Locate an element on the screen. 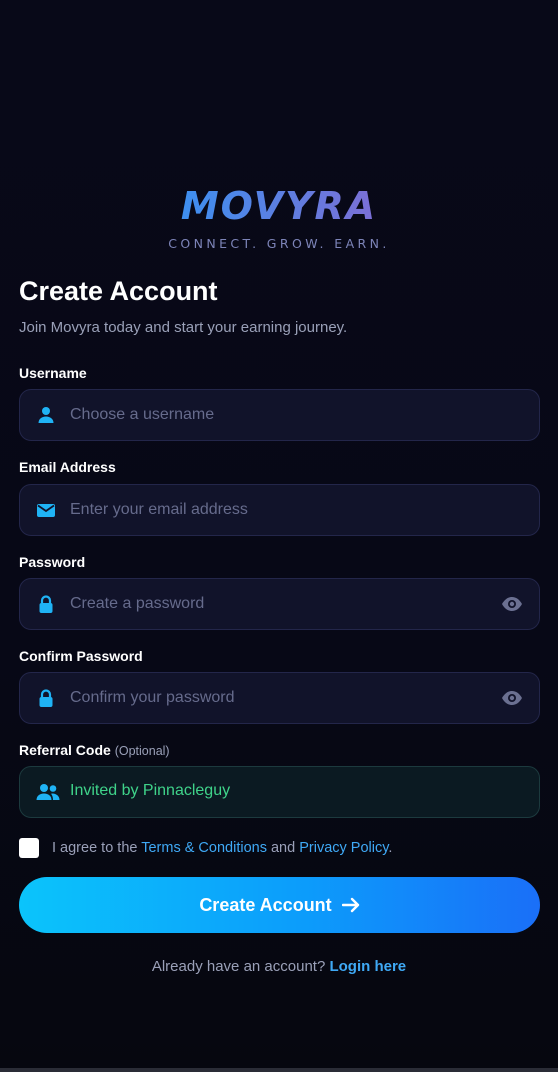  email-field is located at coordinates (279, 510).